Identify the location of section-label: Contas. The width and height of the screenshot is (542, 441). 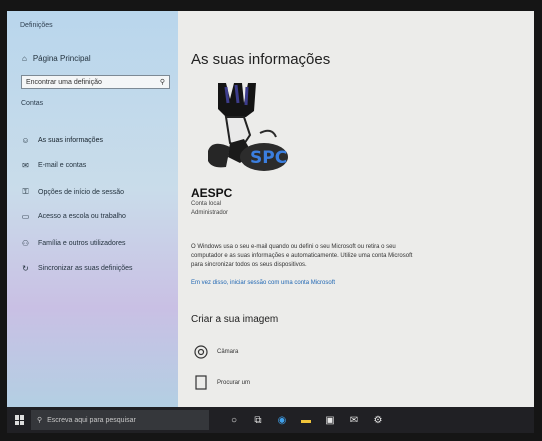
(32, 103).